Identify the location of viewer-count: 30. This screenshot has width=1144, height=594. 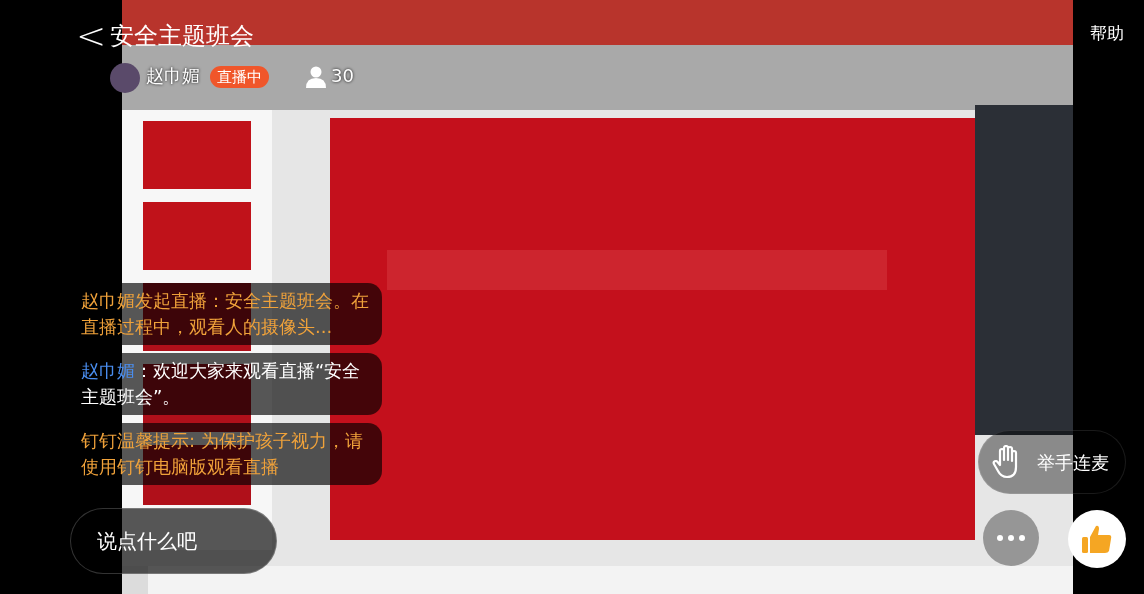
(342, 76).